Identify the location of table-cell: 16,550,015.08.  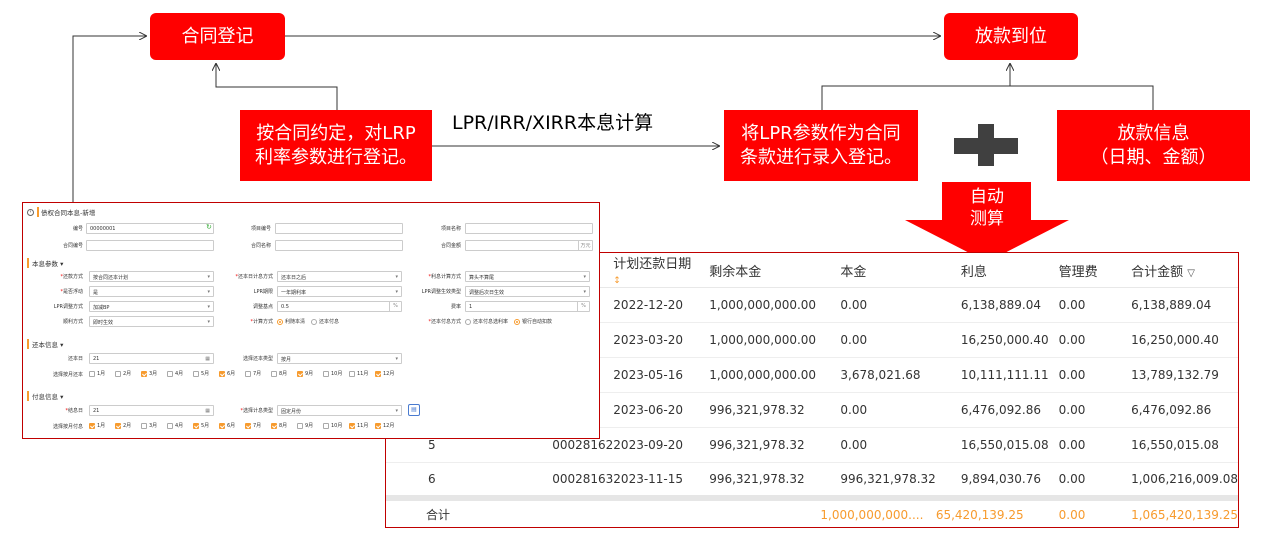
(992, 445).